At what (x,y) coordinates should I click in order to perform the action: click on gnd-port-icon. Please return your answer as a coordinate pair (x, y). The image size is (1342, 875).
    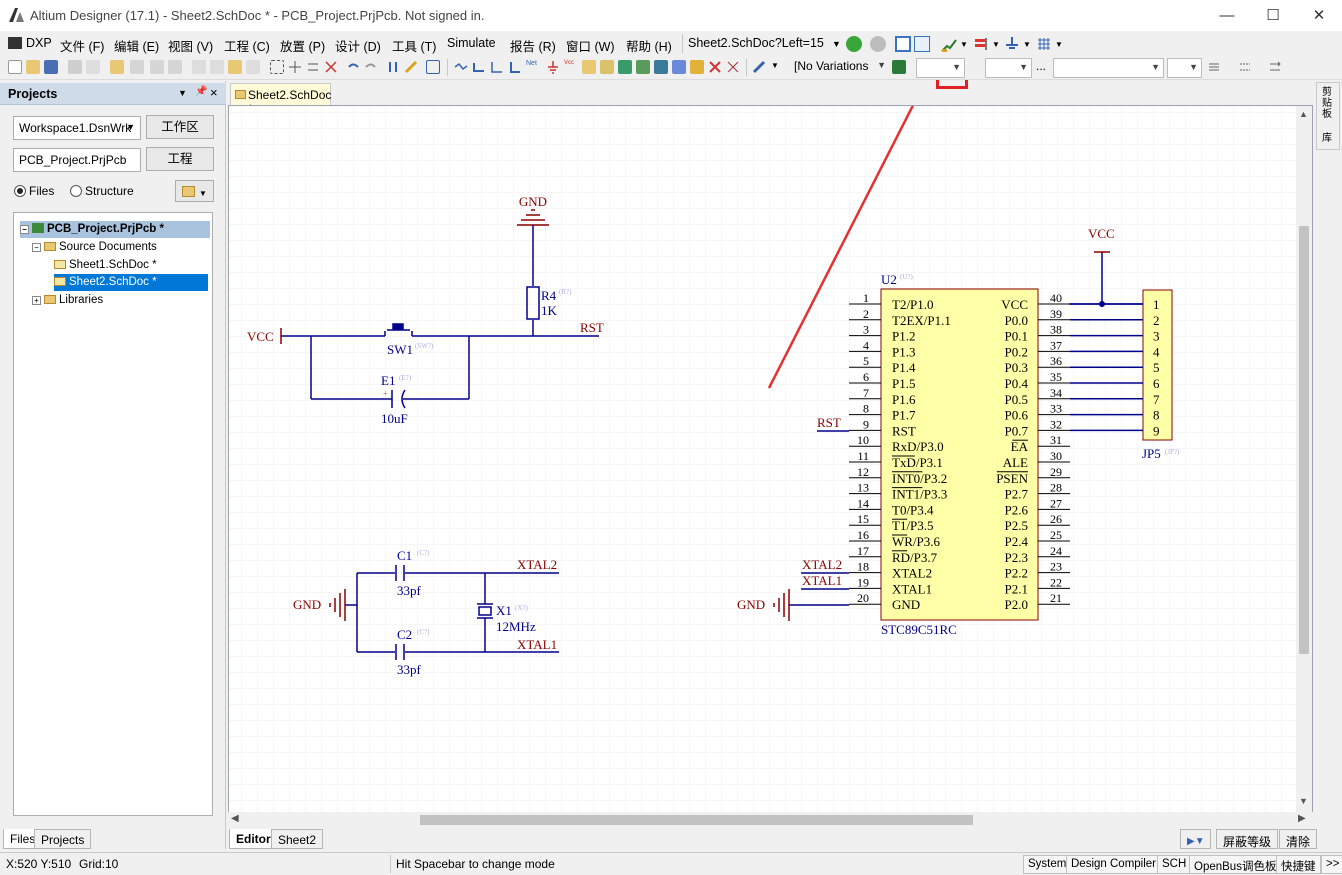
    Looking at the image, I should click on (553, 67).